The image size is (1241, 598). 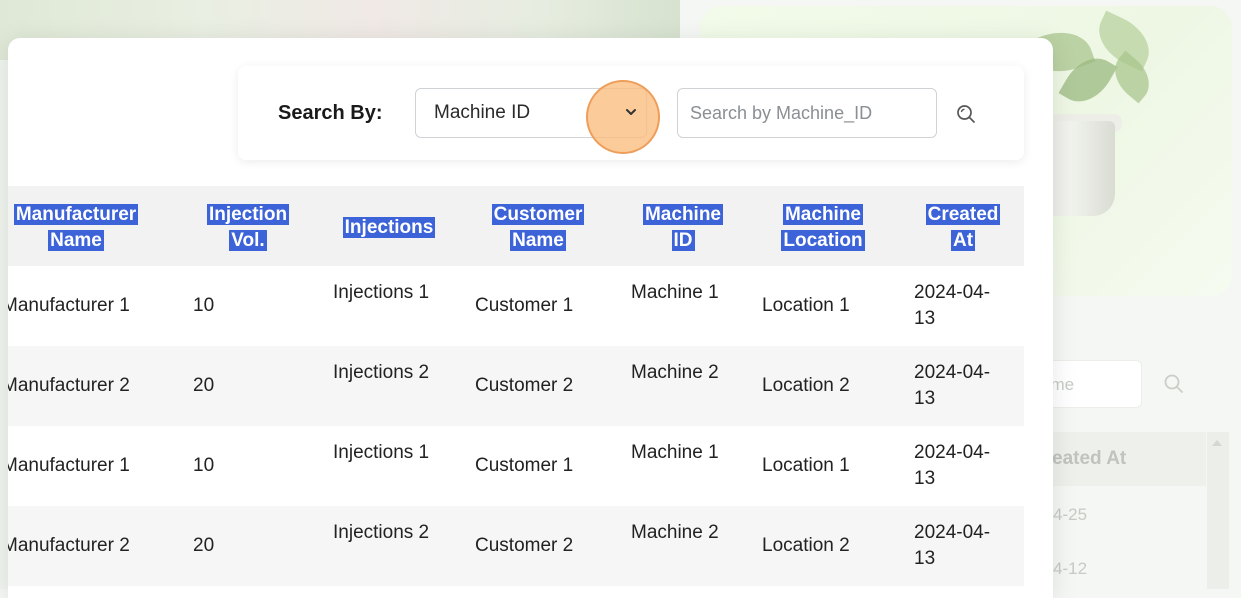 What do you see at coordinates (807, 113) in the screenshot?
I see `search-input` at bounding box center [807, 113].